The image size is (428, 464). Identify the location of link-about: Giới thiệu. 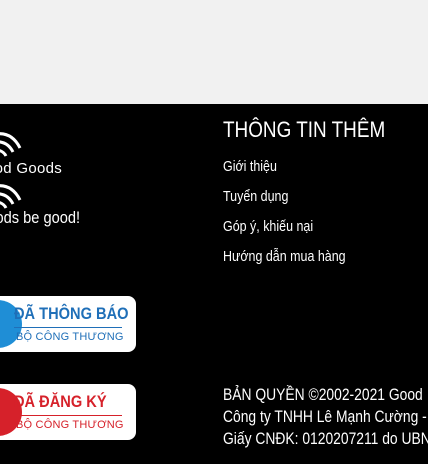
(313, 167).